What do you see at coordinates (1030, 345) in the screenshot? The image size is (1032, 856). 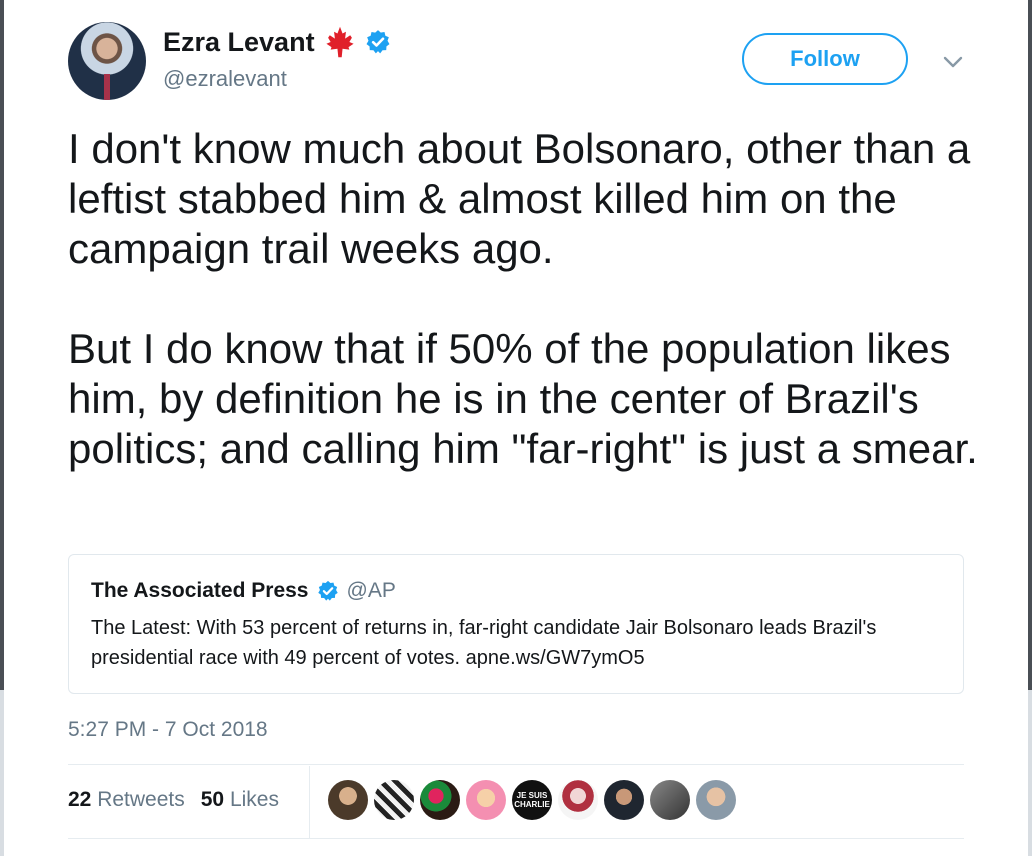 I see `window-edge-right` at bounding box center [1030, 345].